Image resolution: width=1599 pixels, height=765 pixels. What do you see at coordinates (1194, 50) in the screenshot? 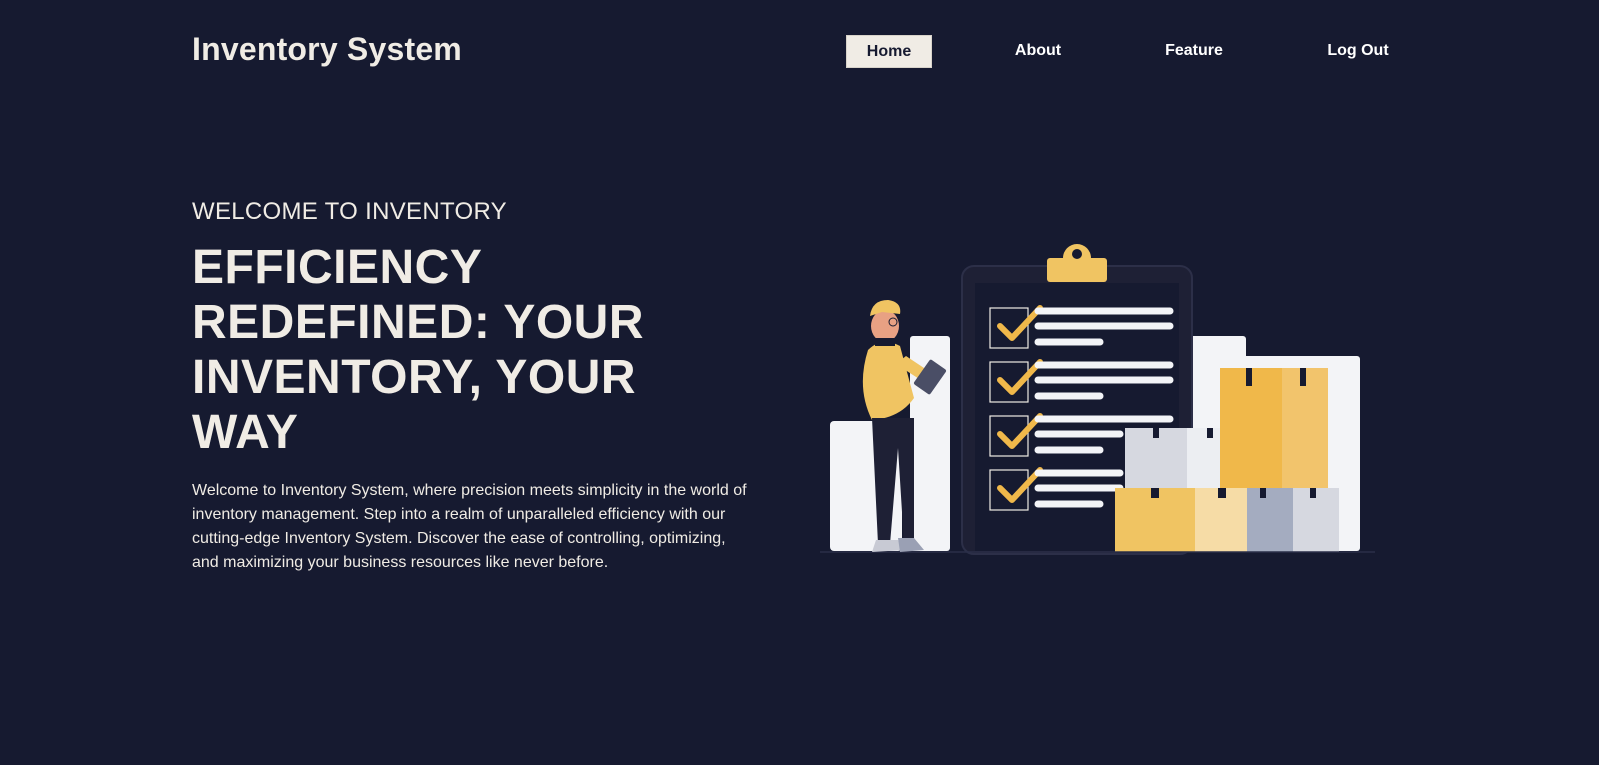
I see `nav-feature-link: Feature` at bounding box center [1194, 50].